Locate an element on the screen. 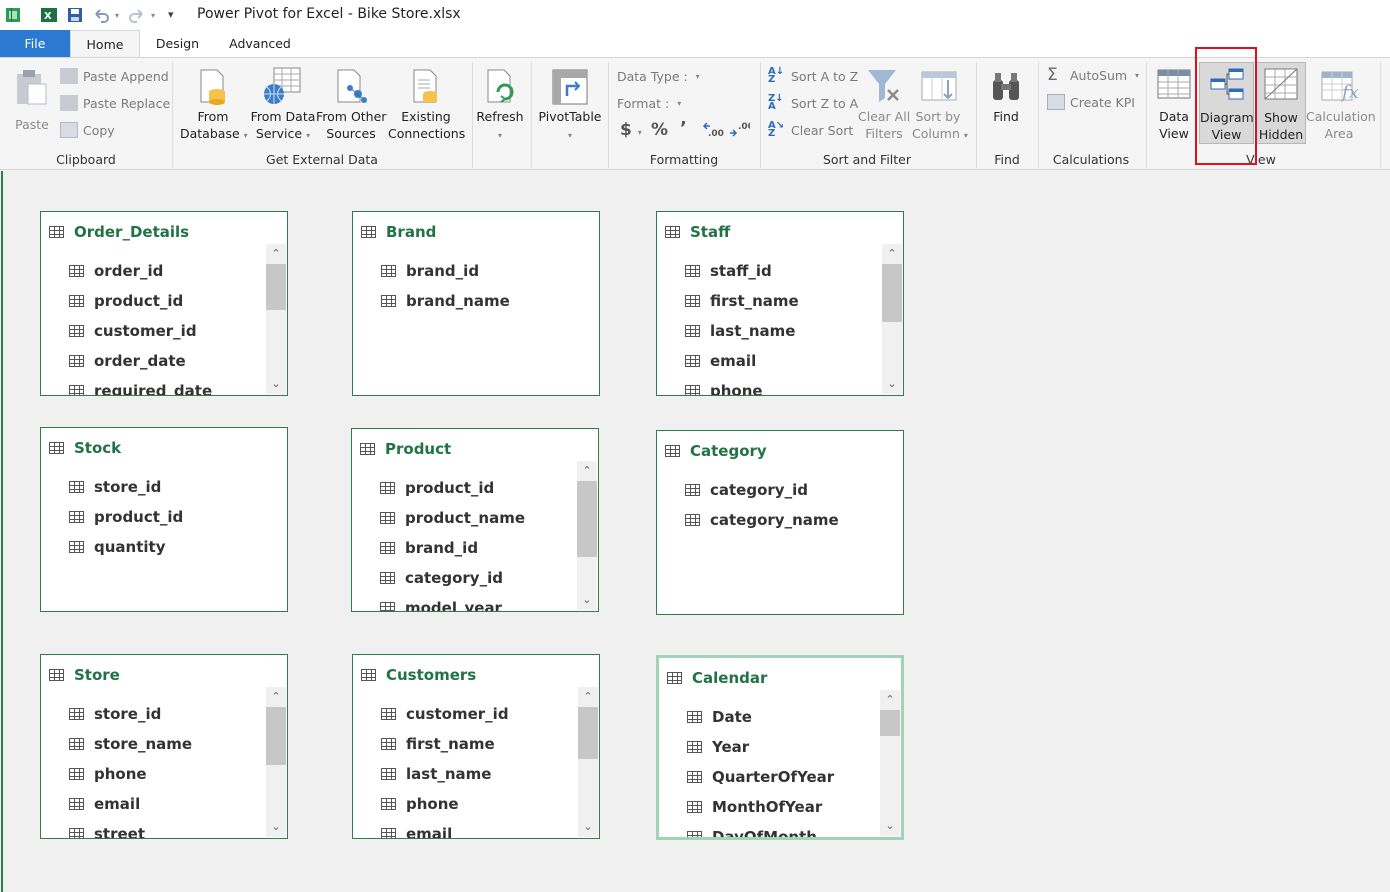  column-item: DayOfMonth is located at coordinates (784, 829).